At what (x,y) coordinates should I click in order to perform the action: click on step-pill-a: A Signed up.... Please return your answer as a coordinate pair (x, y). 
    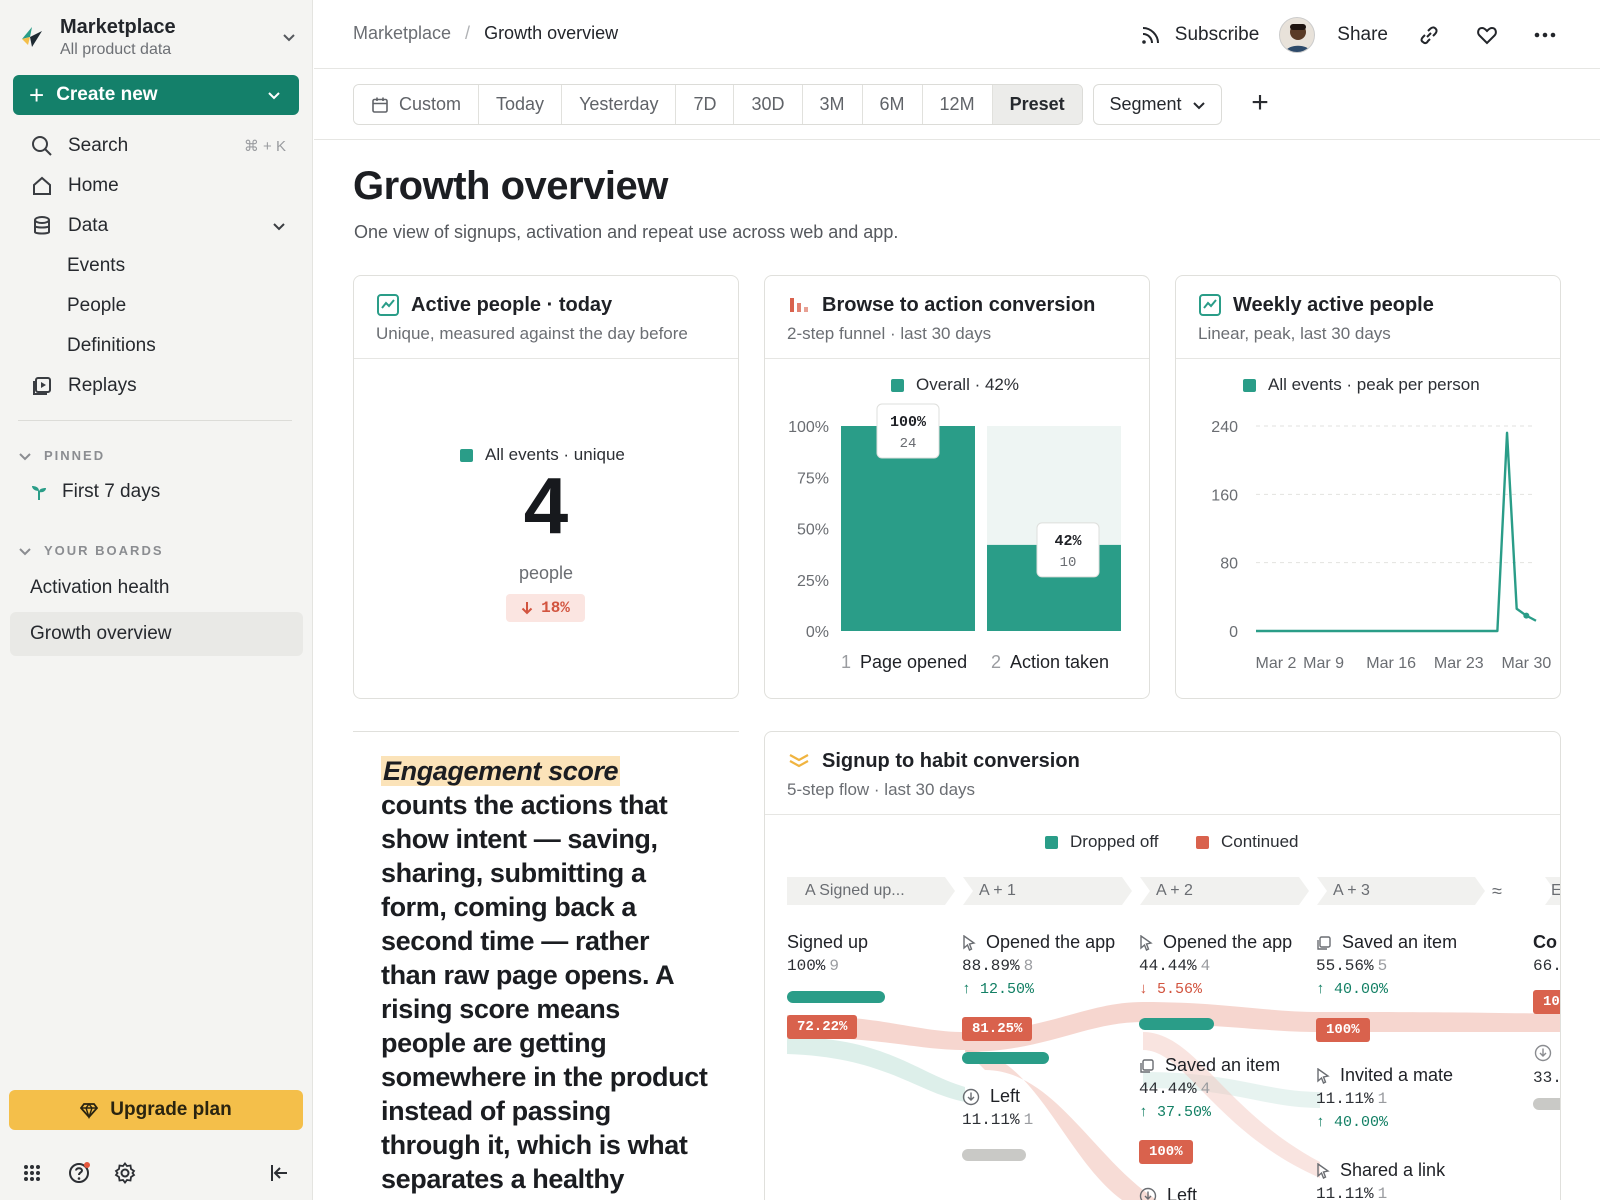
    Looking at the image, I should click on (846, 891).